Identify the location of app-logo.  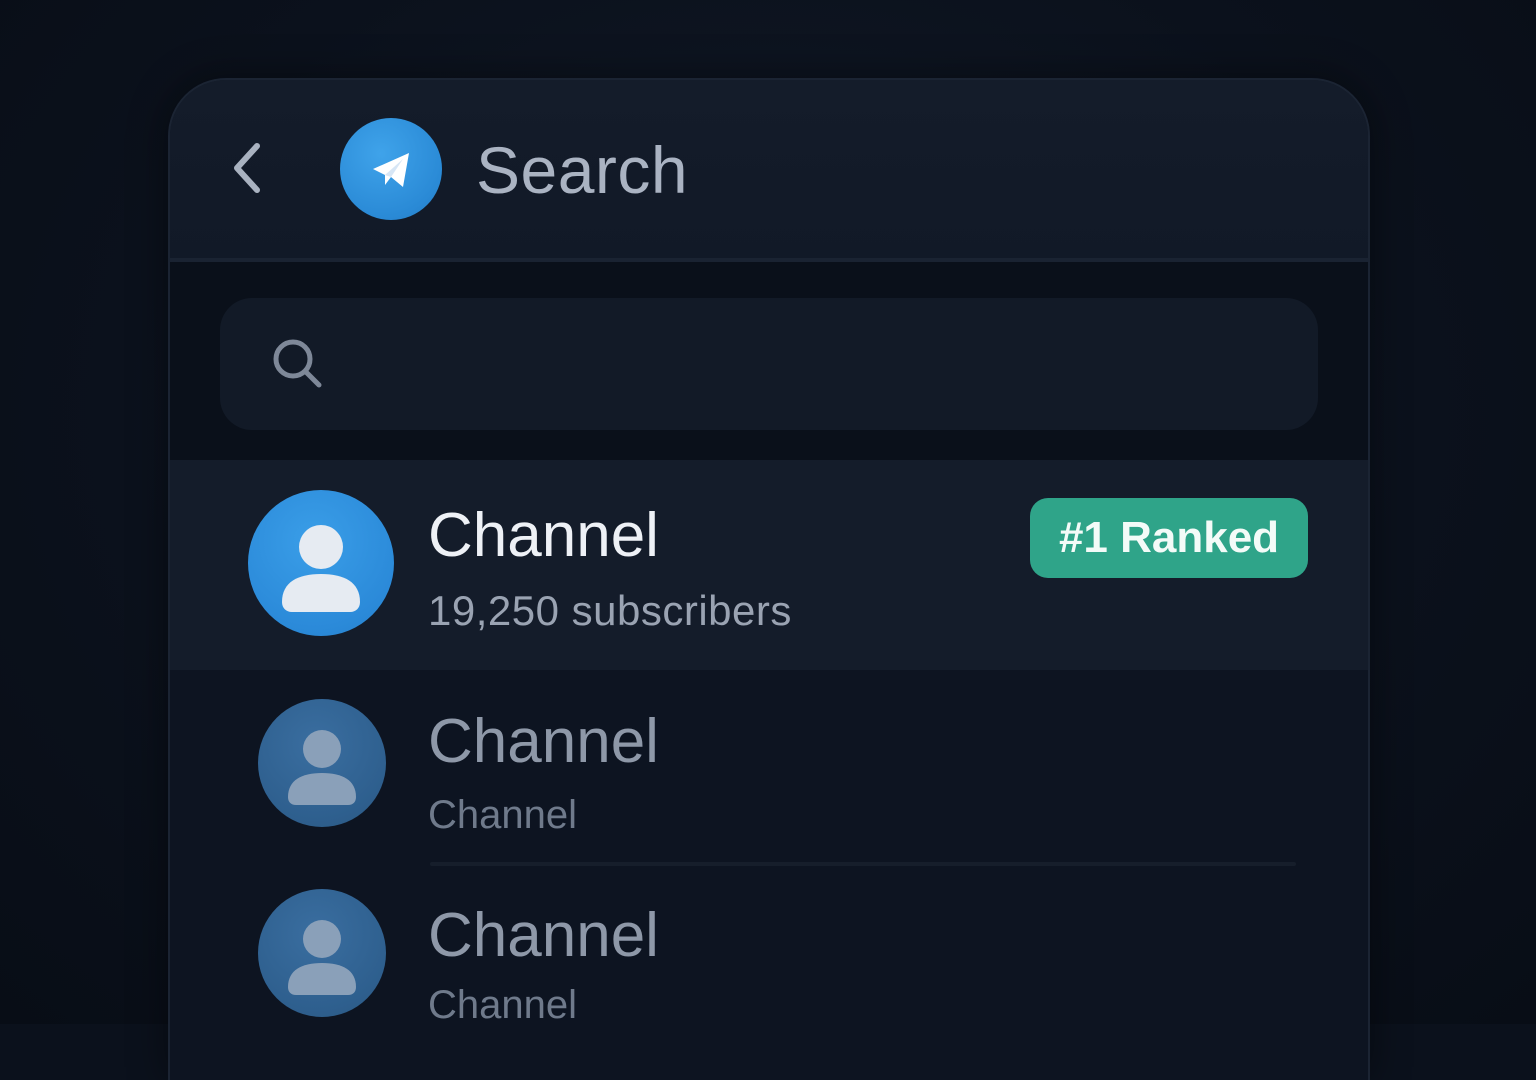
(391, 169).